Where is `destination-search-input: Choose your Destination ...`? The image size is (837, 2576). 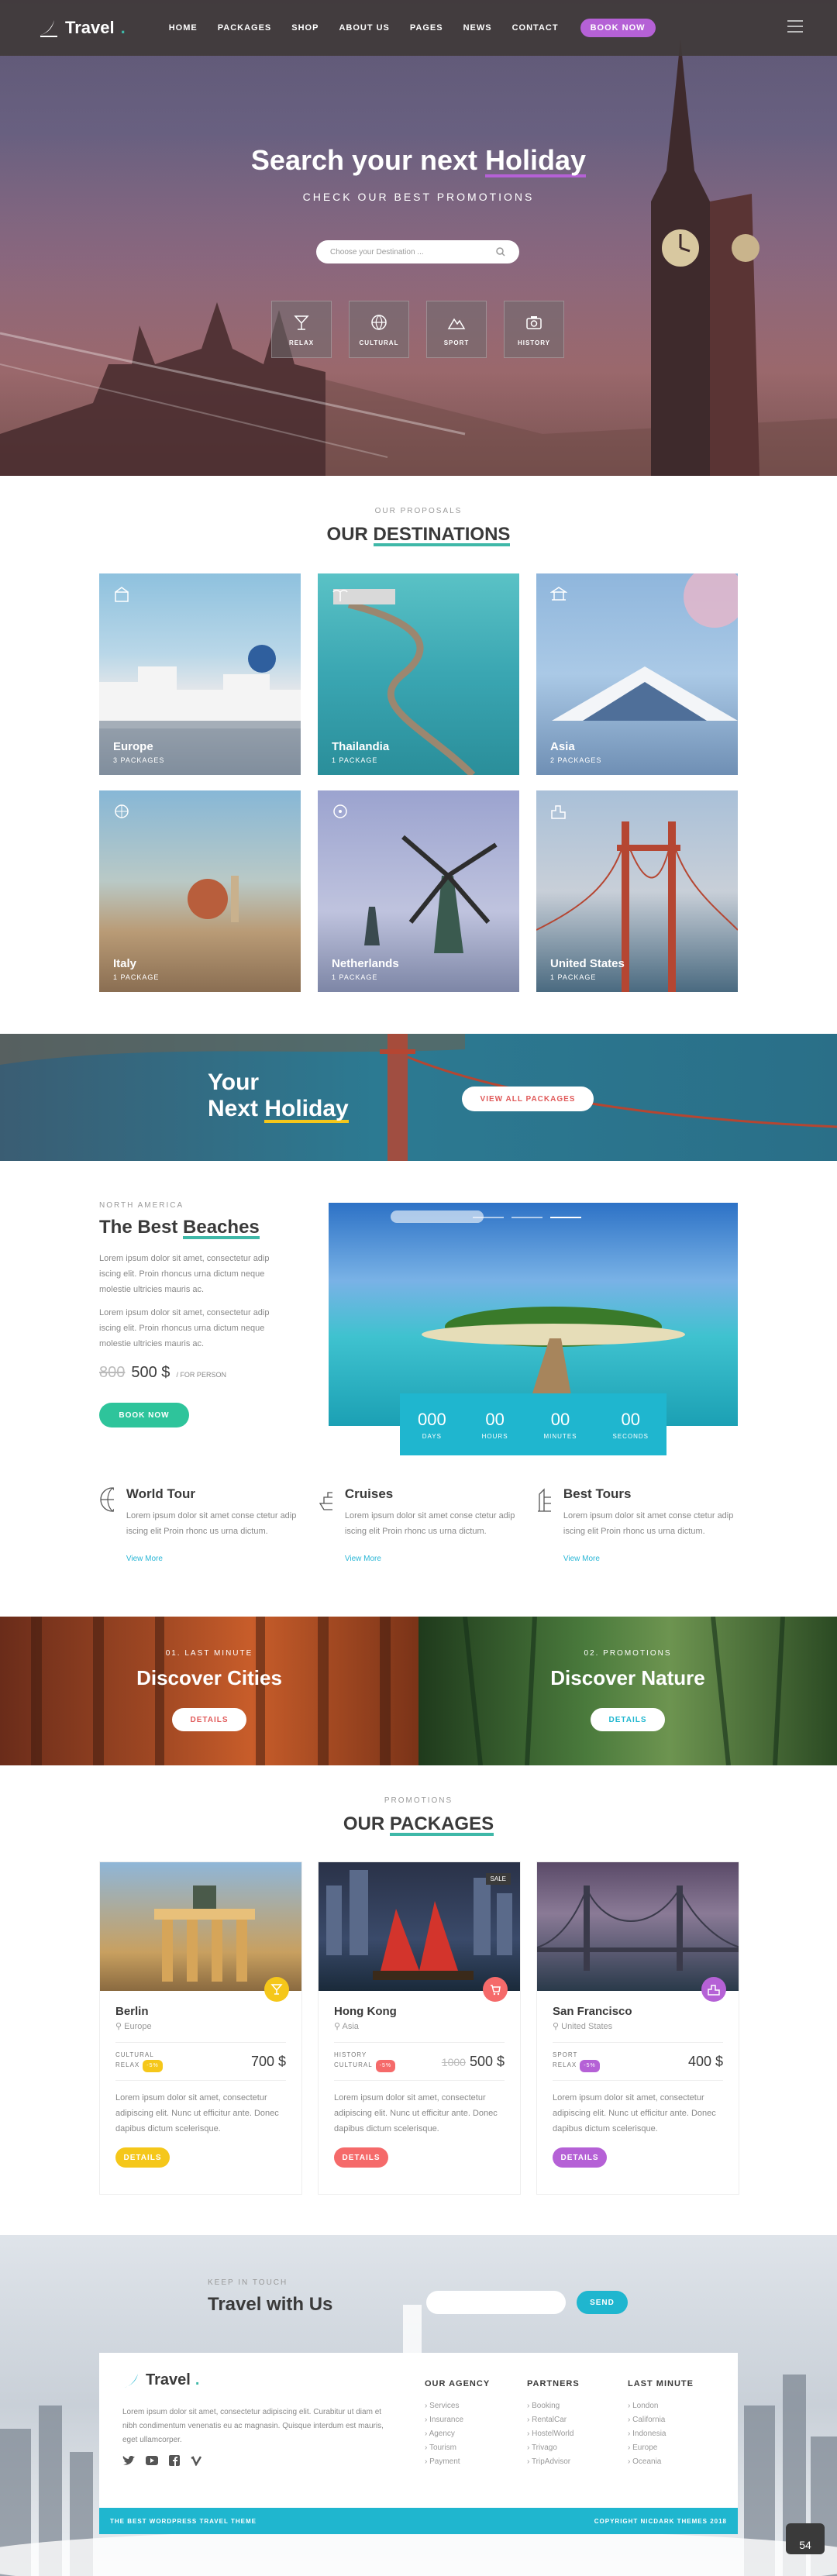
destination-search-input: Choose your Destination ... is located at coordinates (418, 251).